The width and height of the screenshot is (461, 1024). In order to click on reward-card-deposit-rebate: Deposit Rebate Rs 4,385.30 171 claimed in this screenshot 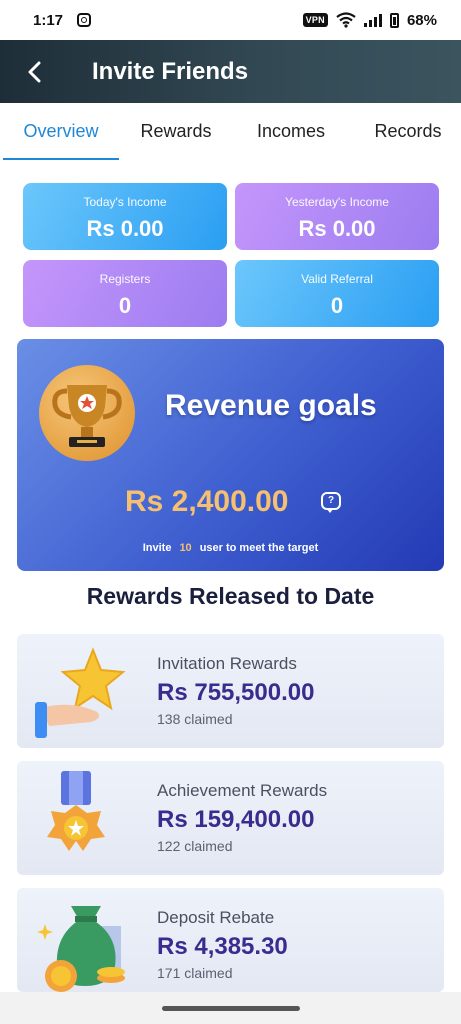, I will do `click(230, 940)`.